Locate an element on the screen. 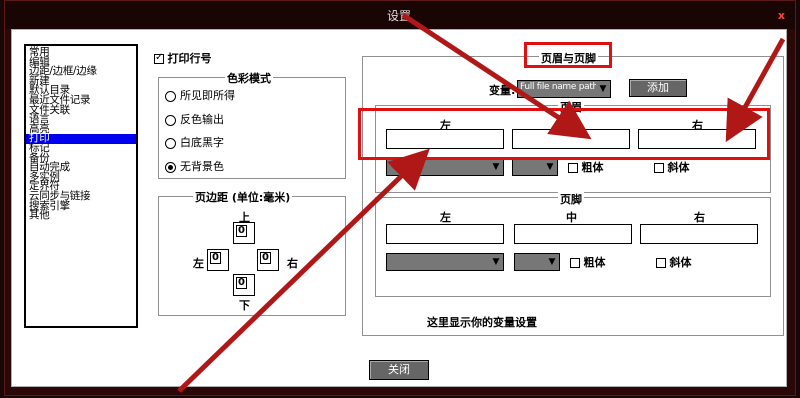  header-italic-checkbox is located at coordinates (659, 168).